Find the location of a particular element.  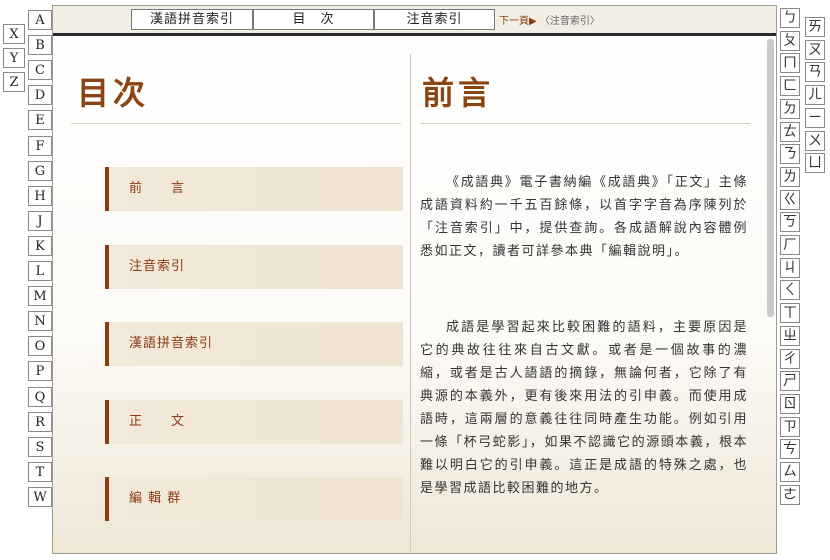

contents-title-rule is located at coordinates (236, 123).